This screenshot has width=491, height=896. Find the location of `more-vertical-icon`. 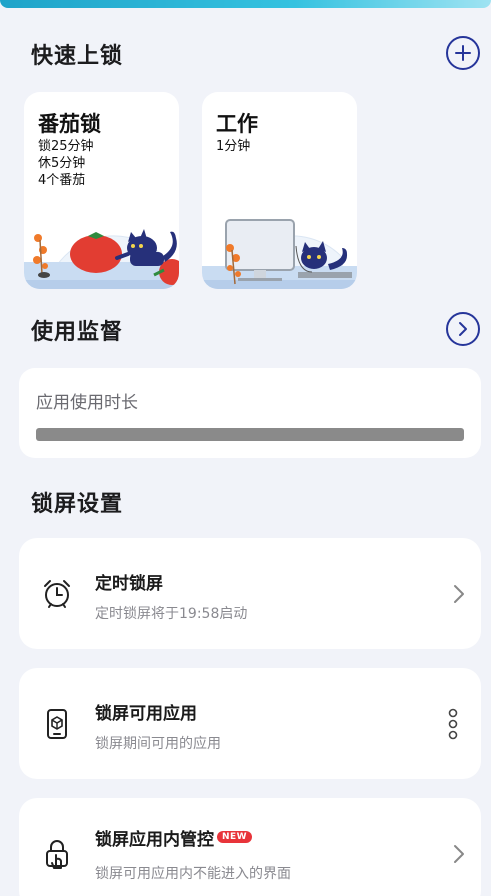

more-vertical-icon is located at coordinates (453, 724).